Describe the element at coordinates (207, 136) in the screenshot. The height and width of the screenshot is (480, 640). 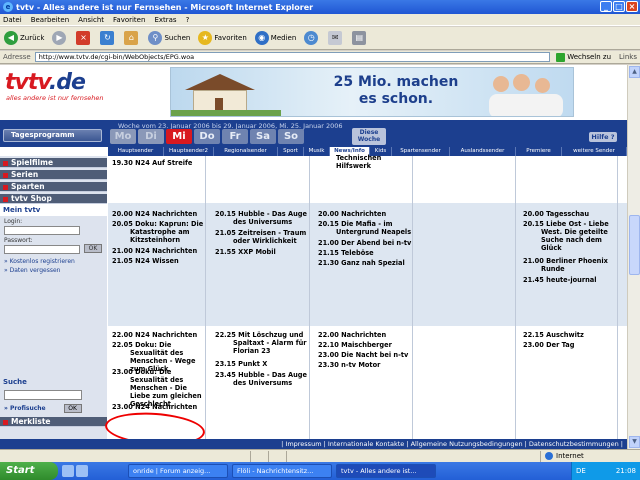
I see `day-tab-do: Do` at that location.